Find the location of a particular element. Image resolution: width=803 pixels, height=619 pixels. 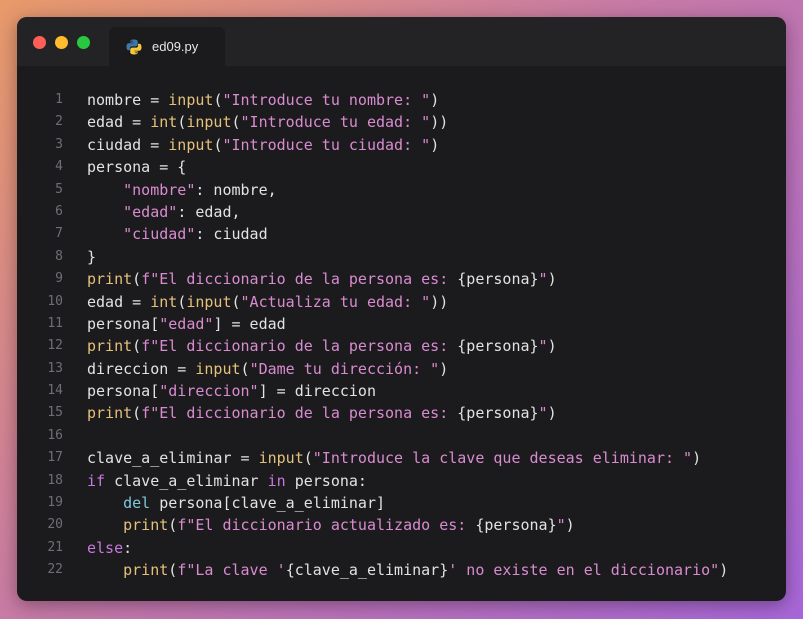

code-line: 3 ciudad = input("Introduce tu ciudad: ") is located at coordinates (401, 145).